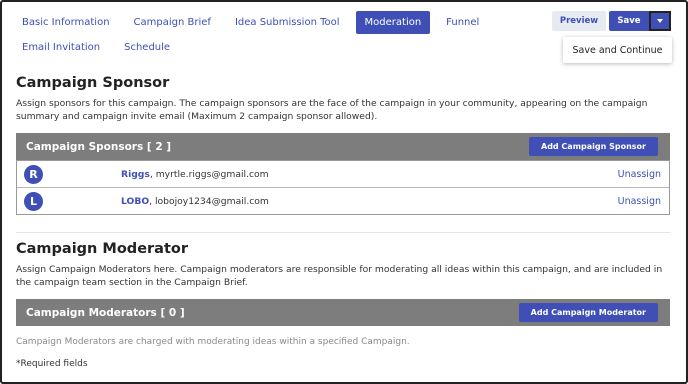 This screenshot has width=688, height=384. I want to click on sponsors-count-title: Campaign Sponsors [ 2 ], so click(99, 146).